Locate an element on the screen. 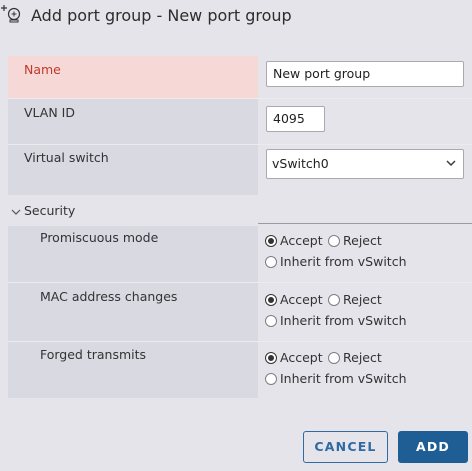 The width and height of the screenshot is (472, 471). dialog-title-bar: Add port group - New port group is located at coordinates (236, 17).